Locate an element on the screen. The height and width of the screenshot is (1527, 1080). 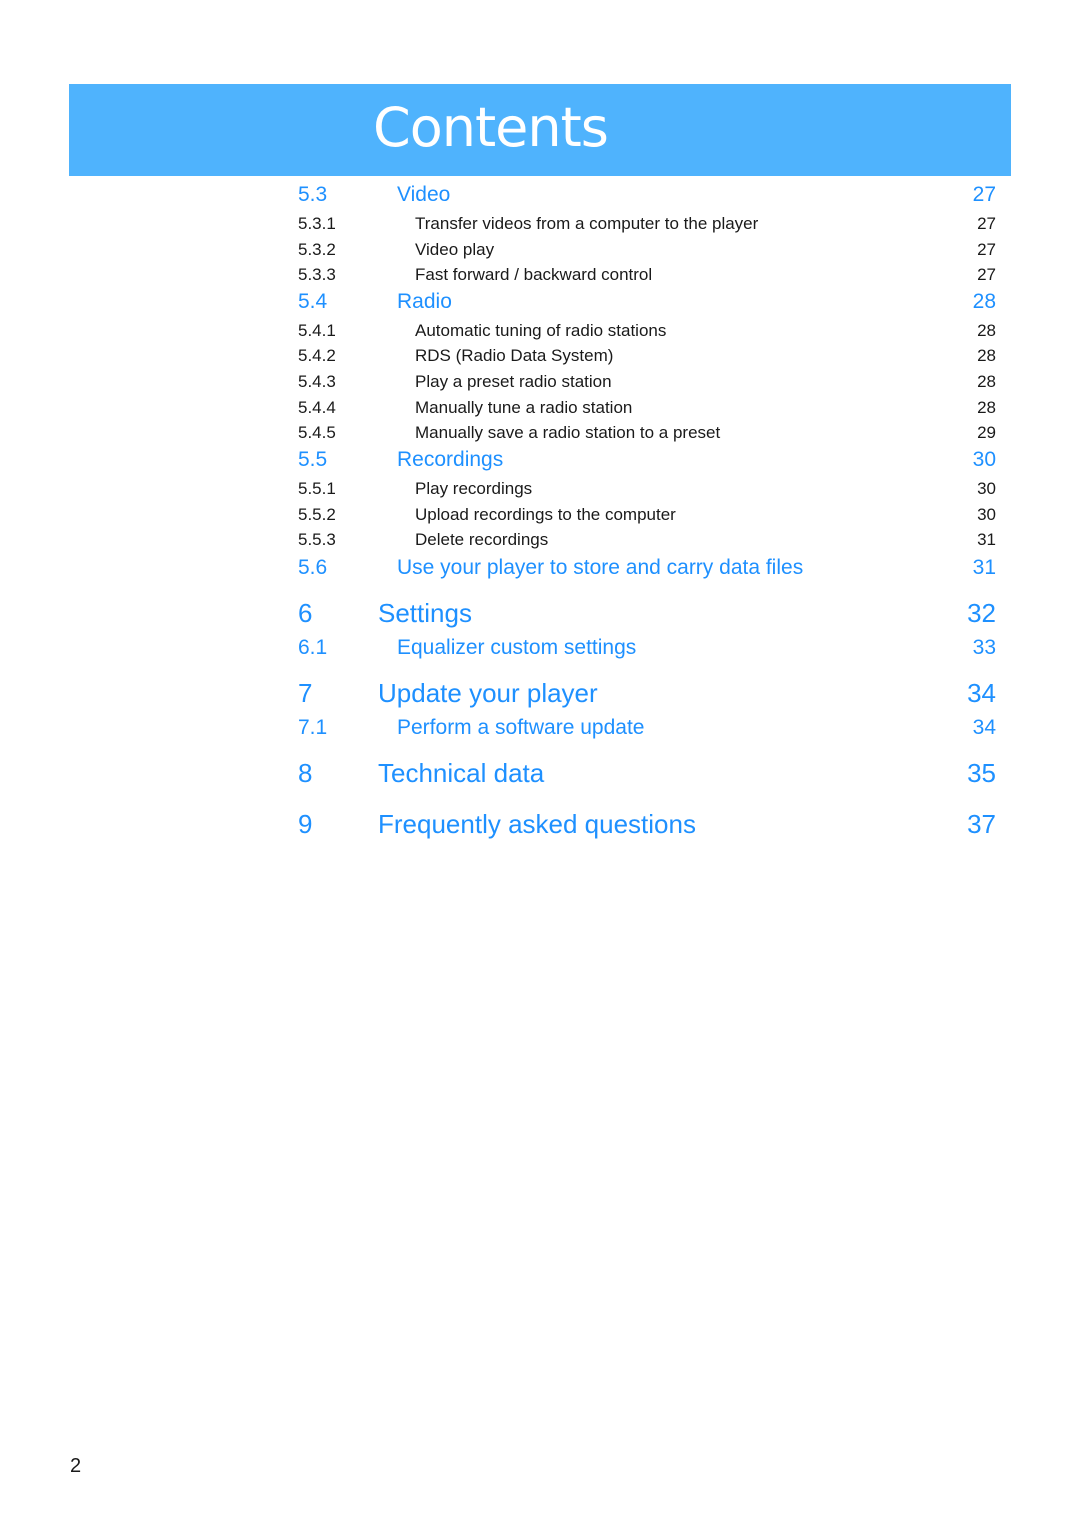
toc-entry-page: 37 is located at coordinates (981, 824).